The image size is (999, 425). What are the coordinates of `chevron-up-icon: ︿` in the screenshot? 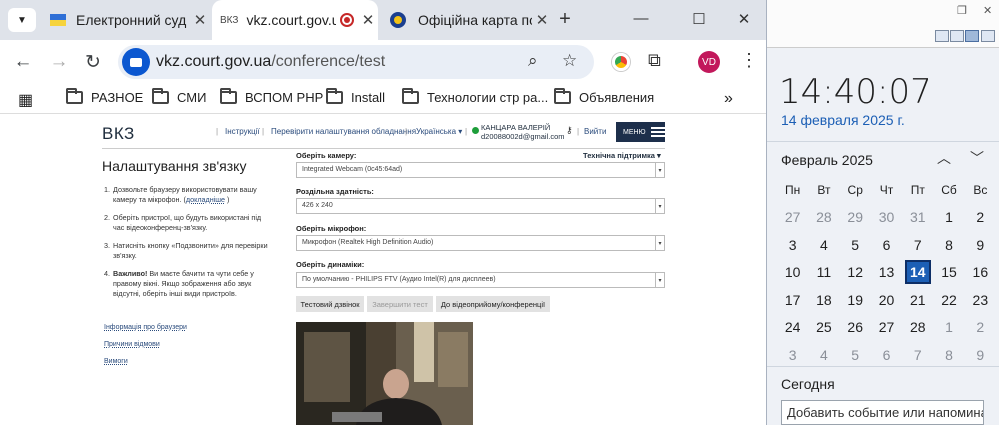 It's located at (944, 158).